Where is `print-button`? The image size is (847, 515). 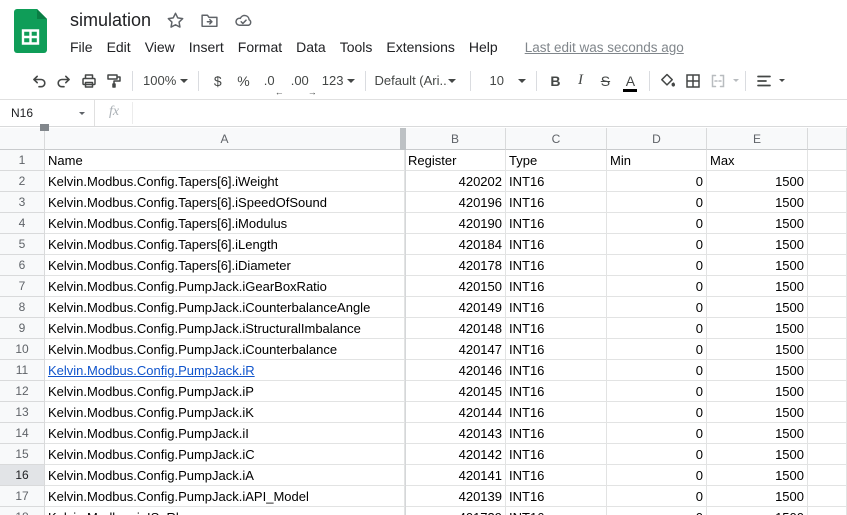 print-button is located at coordinates (88, 81).